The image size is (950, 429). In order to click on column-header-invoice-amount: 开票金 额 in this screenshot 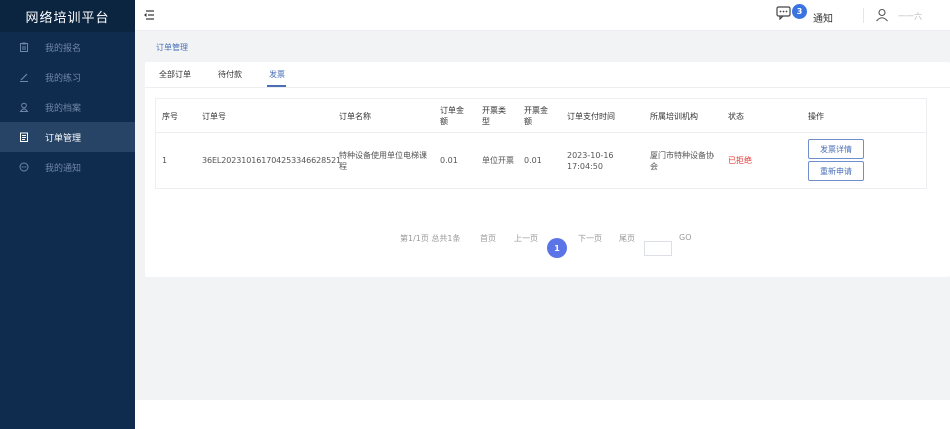, I will do `click(536, 116)`.